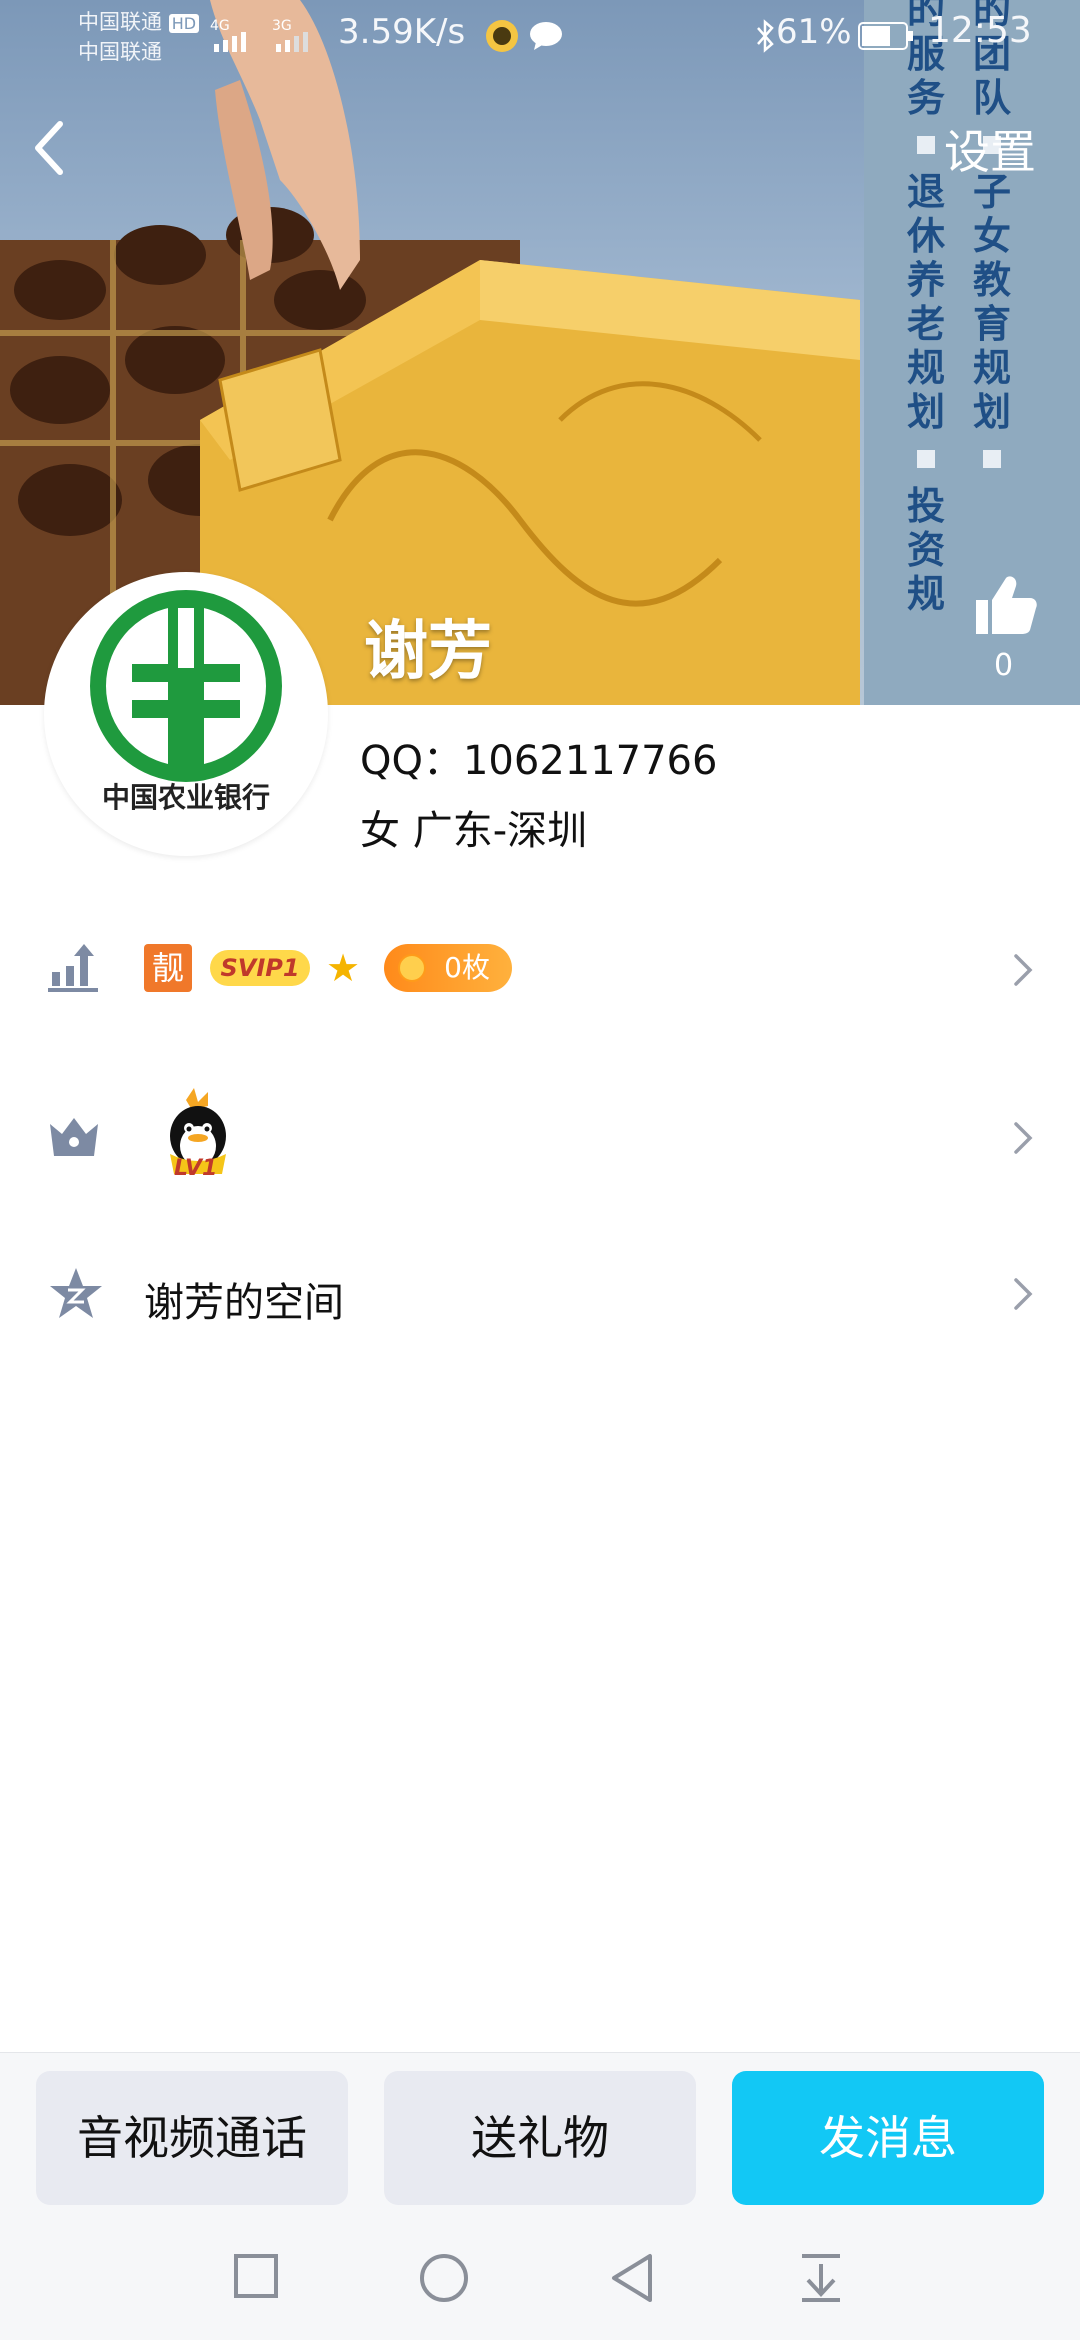  Describe the element at coordinates (256, 2276) in the screenshot. I see `recents-icon` at that location.